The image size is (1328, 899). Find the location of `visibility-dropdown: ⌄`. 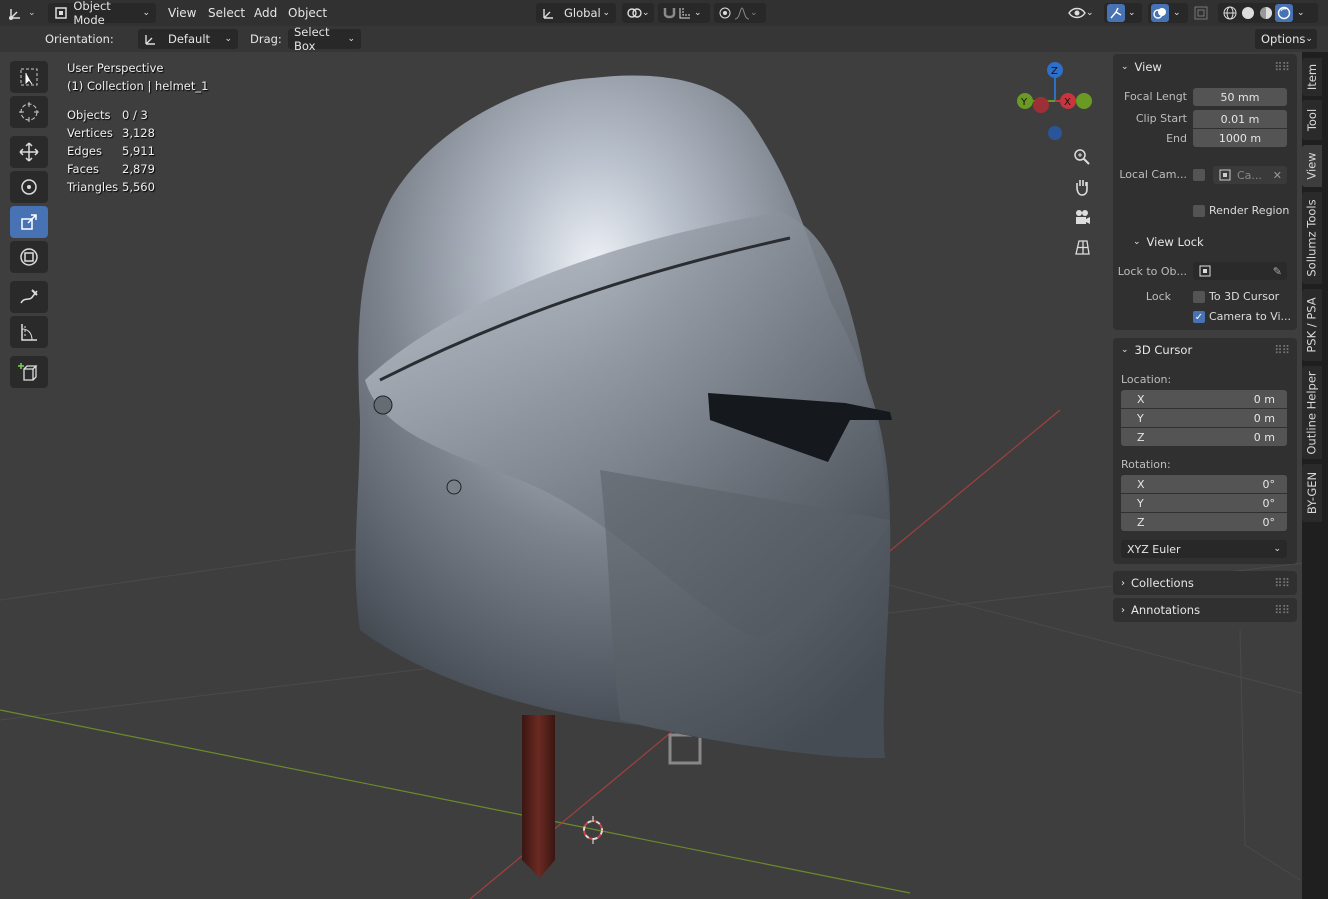

visibility-dropdown: ⌄ is located at coordinates (1083, 13).